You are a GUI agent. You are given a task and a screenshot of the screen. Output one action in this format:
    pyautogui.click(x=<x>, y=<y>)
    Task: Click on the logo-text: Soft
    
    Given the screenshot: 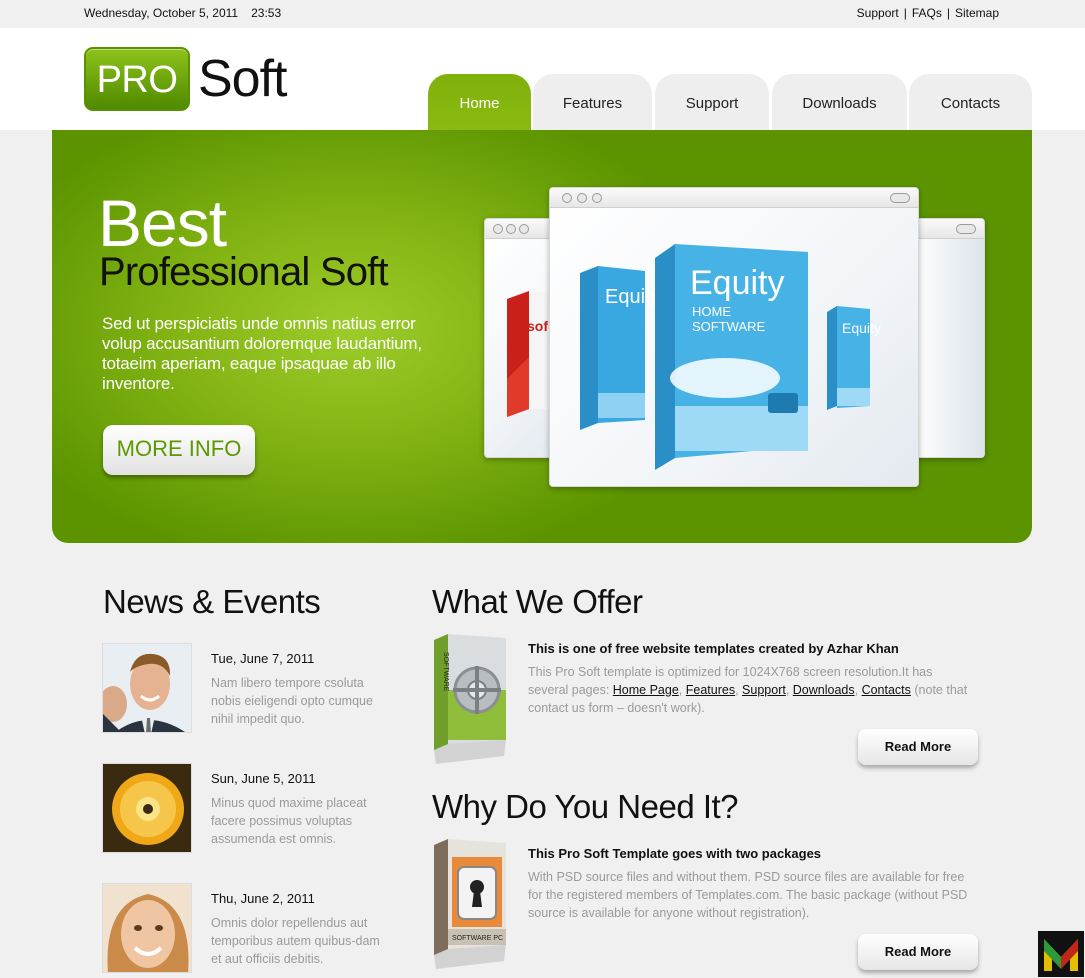 What is the action you would take?
    pyautogui.click(x=242, y=79)
    